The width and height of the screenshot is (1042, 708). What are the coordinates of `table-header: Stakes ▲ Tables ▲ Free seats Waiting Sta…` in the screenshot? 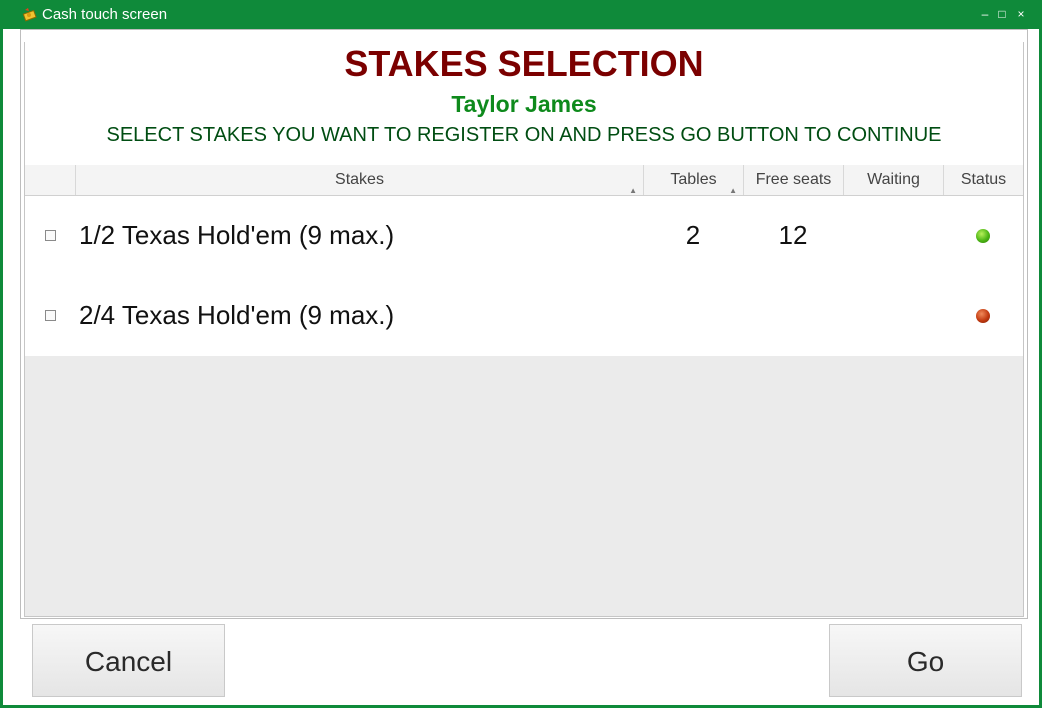 It's located at (524, 180).